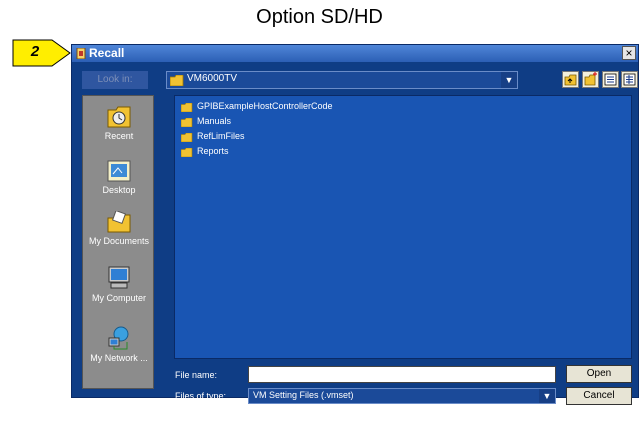  Describe the element at coordinates (629, 79) in the screenshot. I see `details-view-icon` at that location.